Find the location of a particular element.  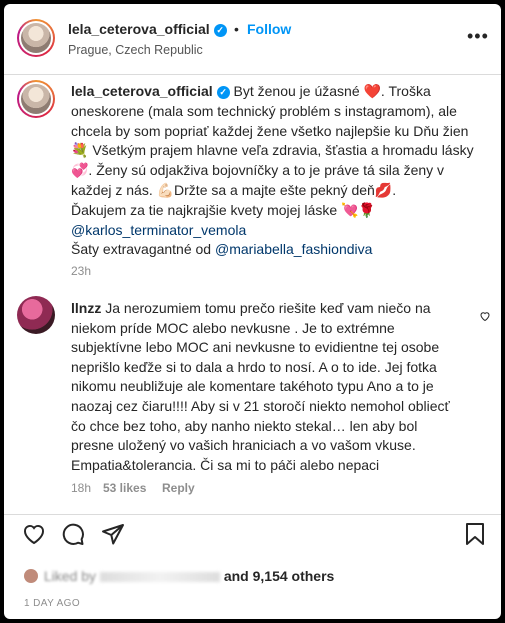

caption-dress: Šaty extravagantné od is located at coordinates (143, 249).